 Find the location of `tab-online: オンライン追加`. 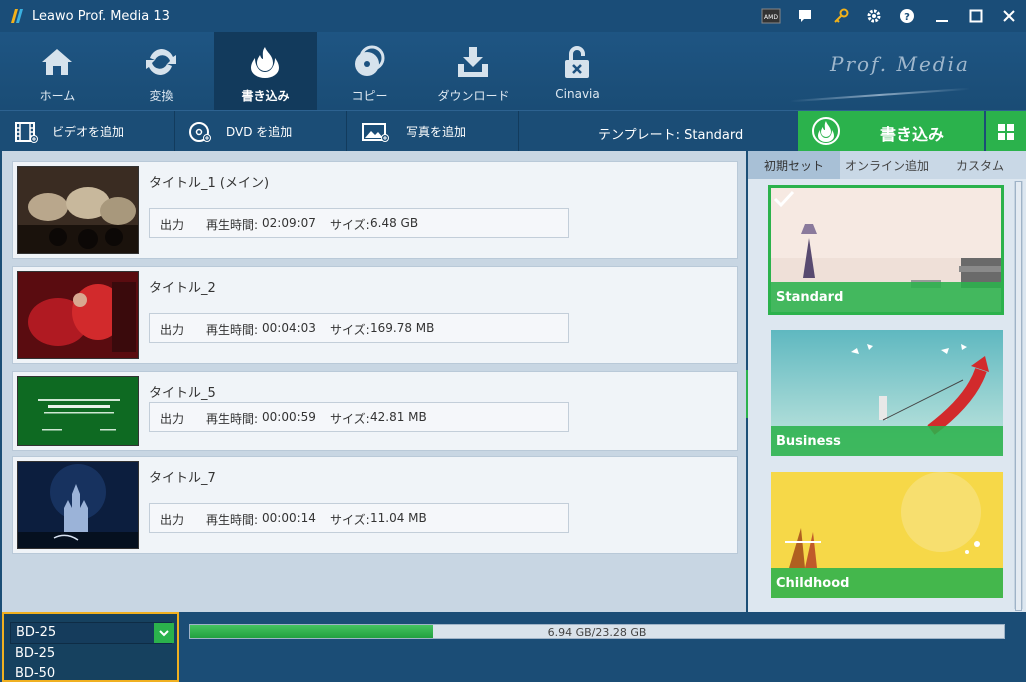

tab-online: オンライン追加 is located at coordinates (887, 165).